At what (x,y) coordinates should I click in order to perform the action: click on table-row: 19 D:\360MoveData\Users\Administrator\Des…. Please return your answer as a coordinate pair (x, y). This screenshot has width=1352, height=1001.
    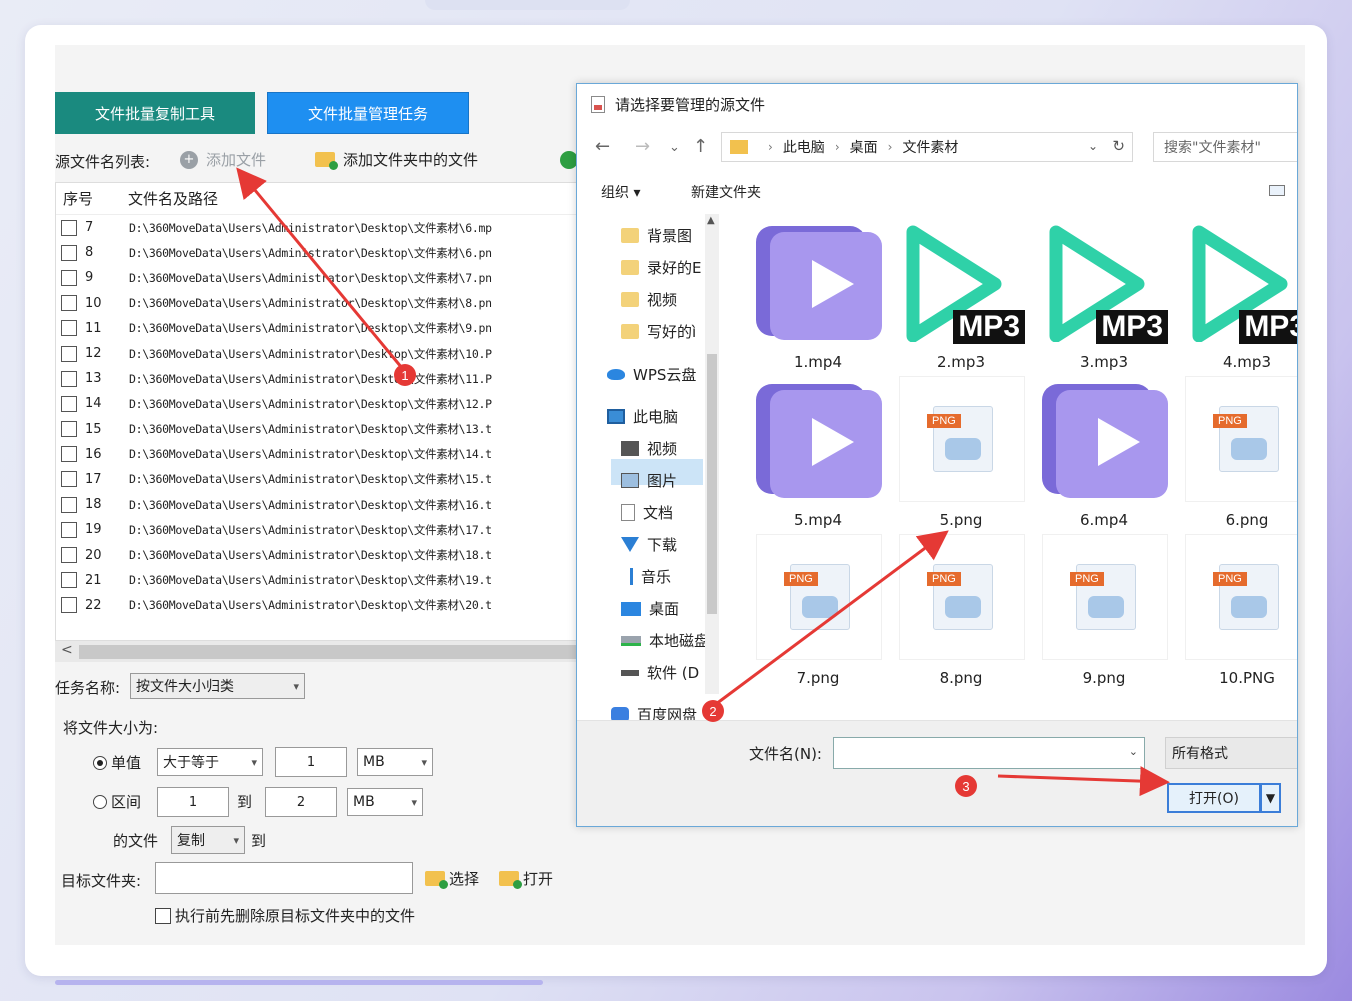
    Looking at the image, I should click on (320, 529).